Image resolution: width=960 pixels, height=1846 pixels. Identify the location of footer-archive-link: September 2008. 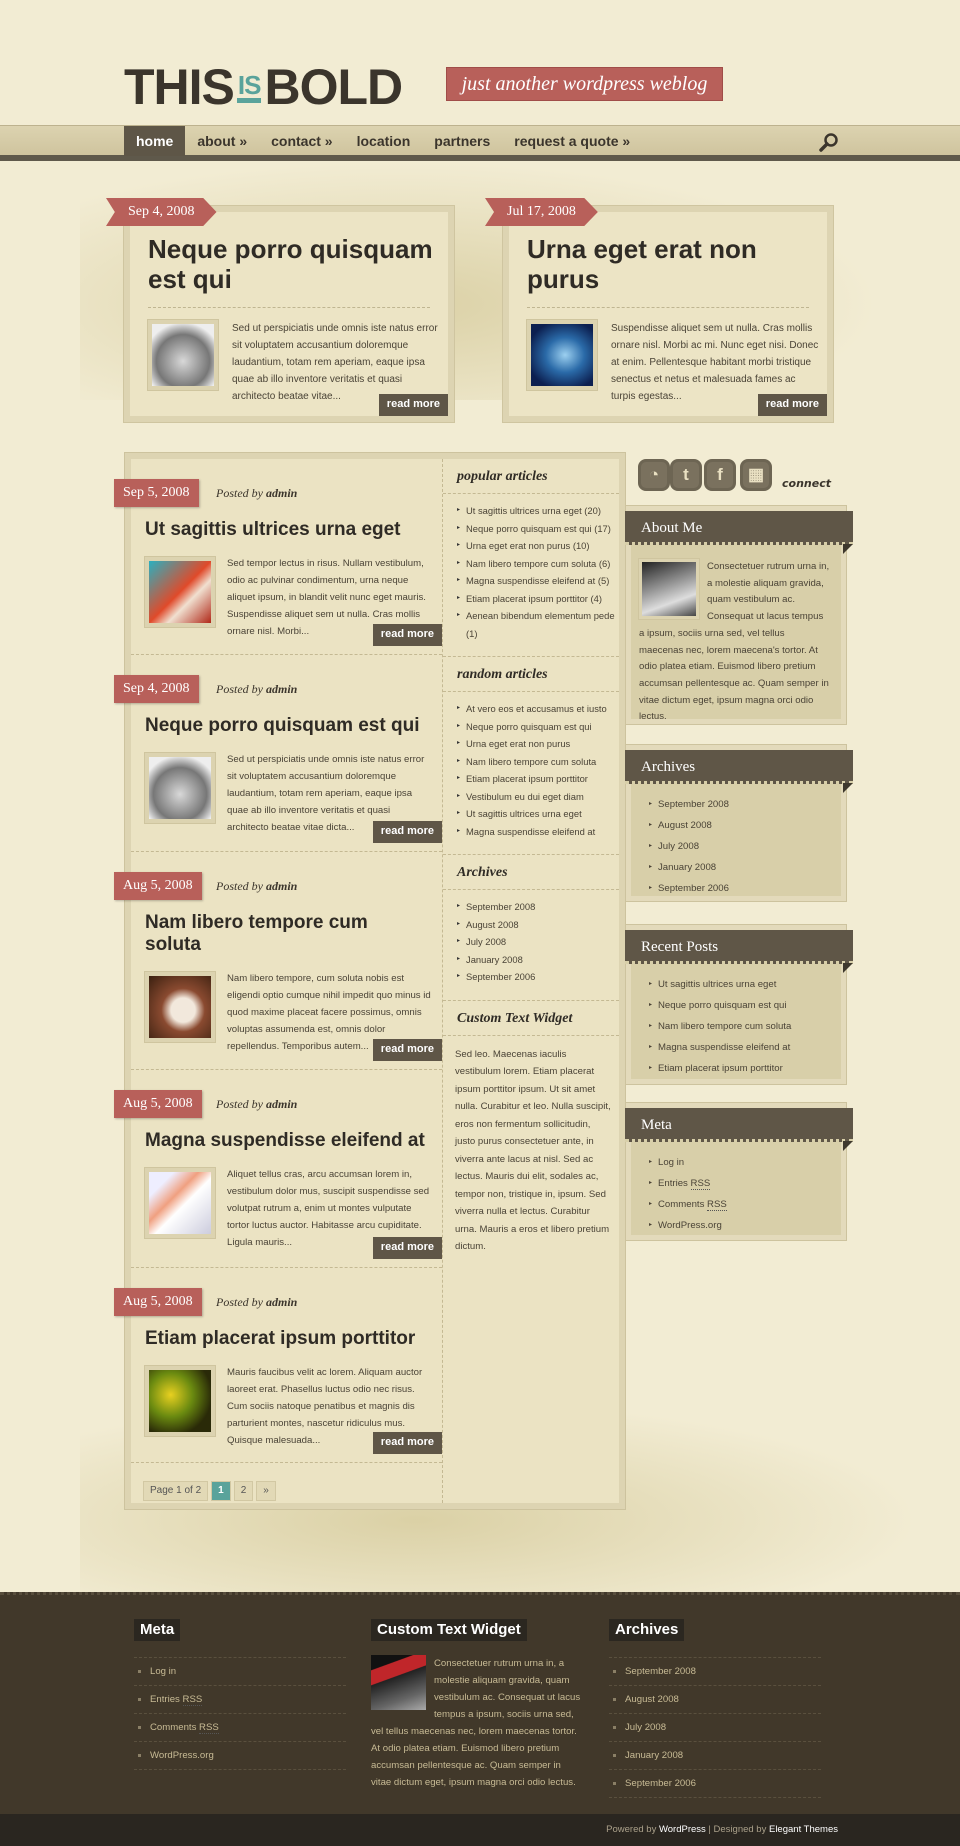
(715, 1672).